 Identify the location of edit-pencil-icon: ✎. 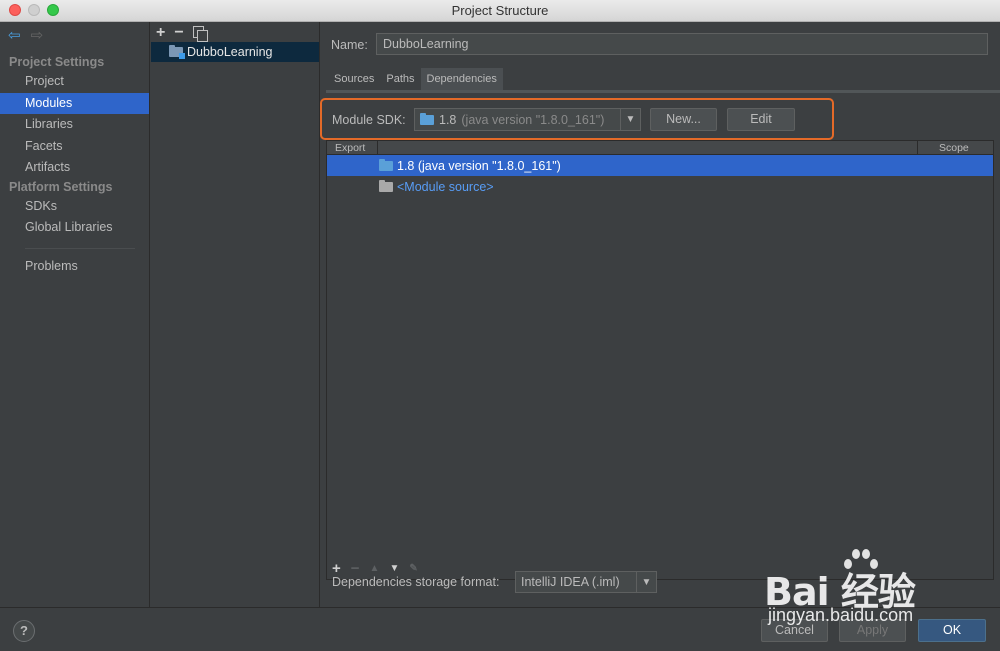
(413, 569).